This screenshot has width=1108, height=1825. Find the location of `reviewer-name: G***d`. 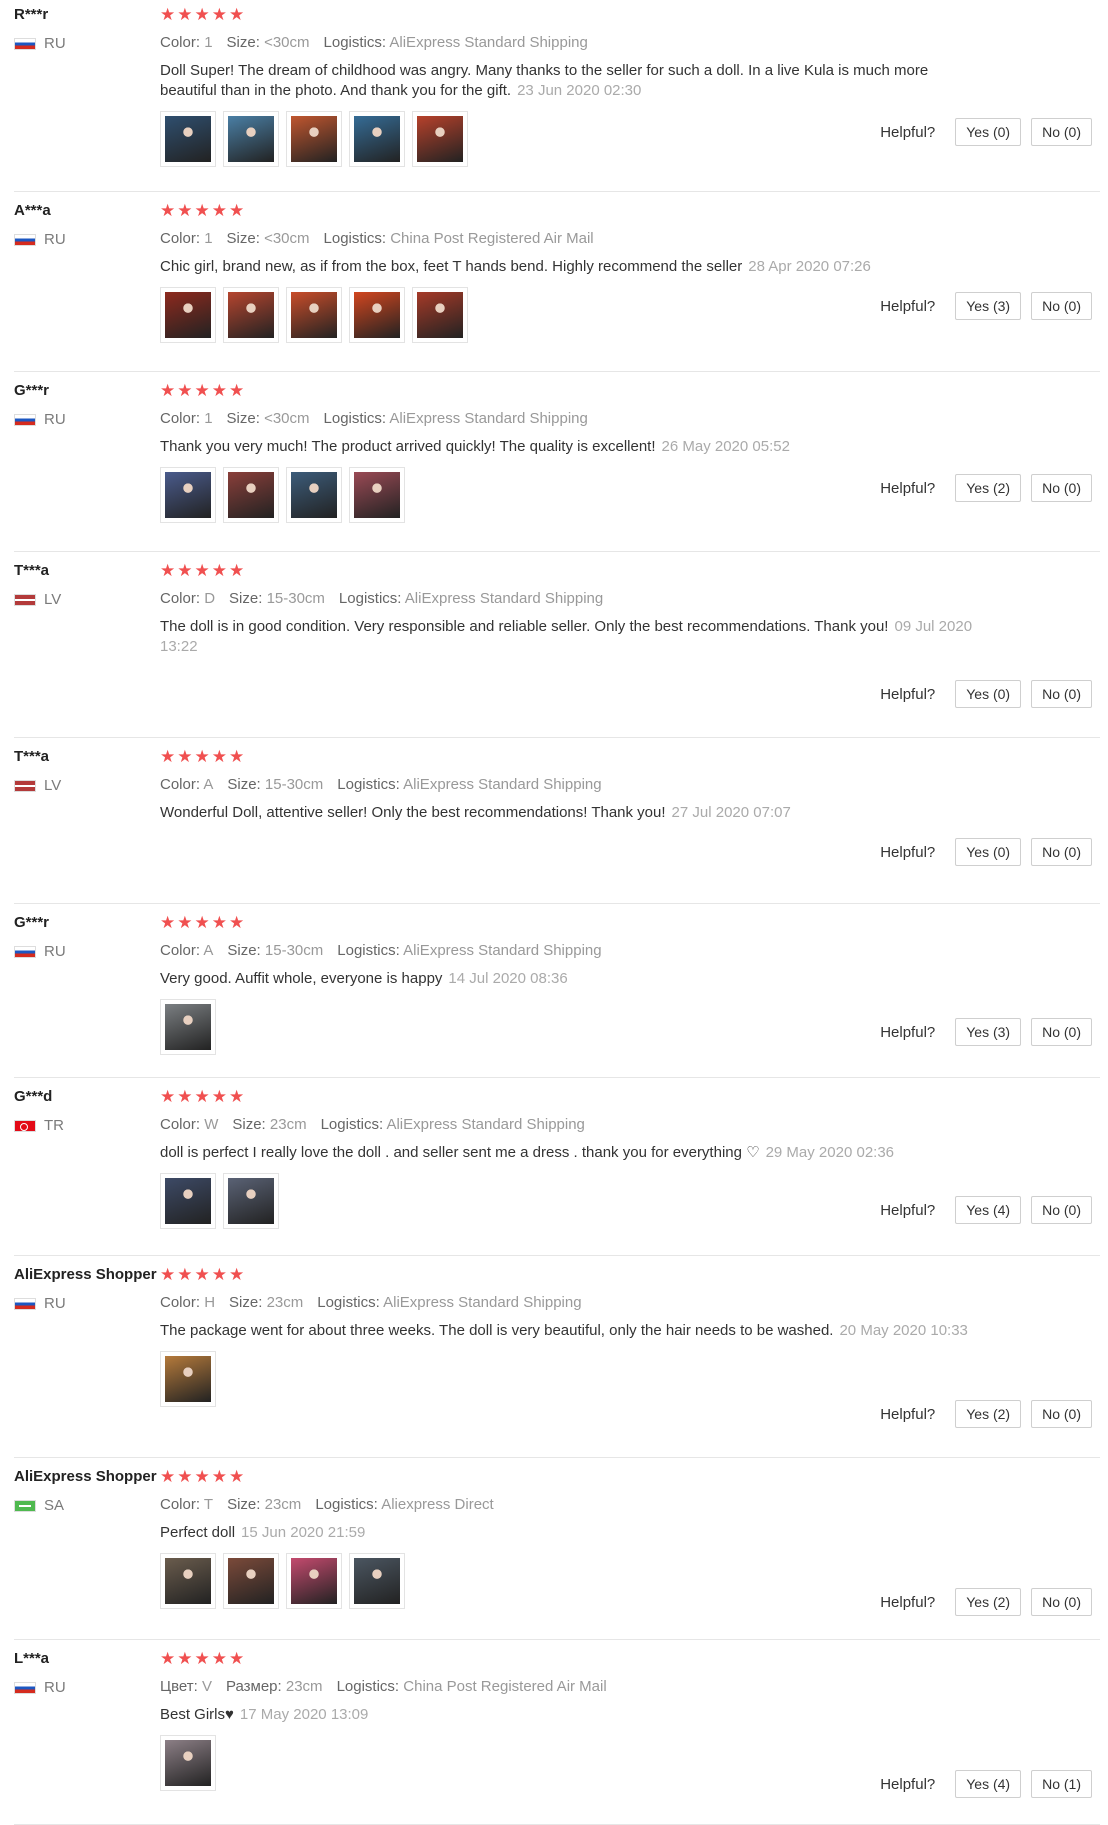

reviewer-name: G***d is located at coordinates (33, 1096).